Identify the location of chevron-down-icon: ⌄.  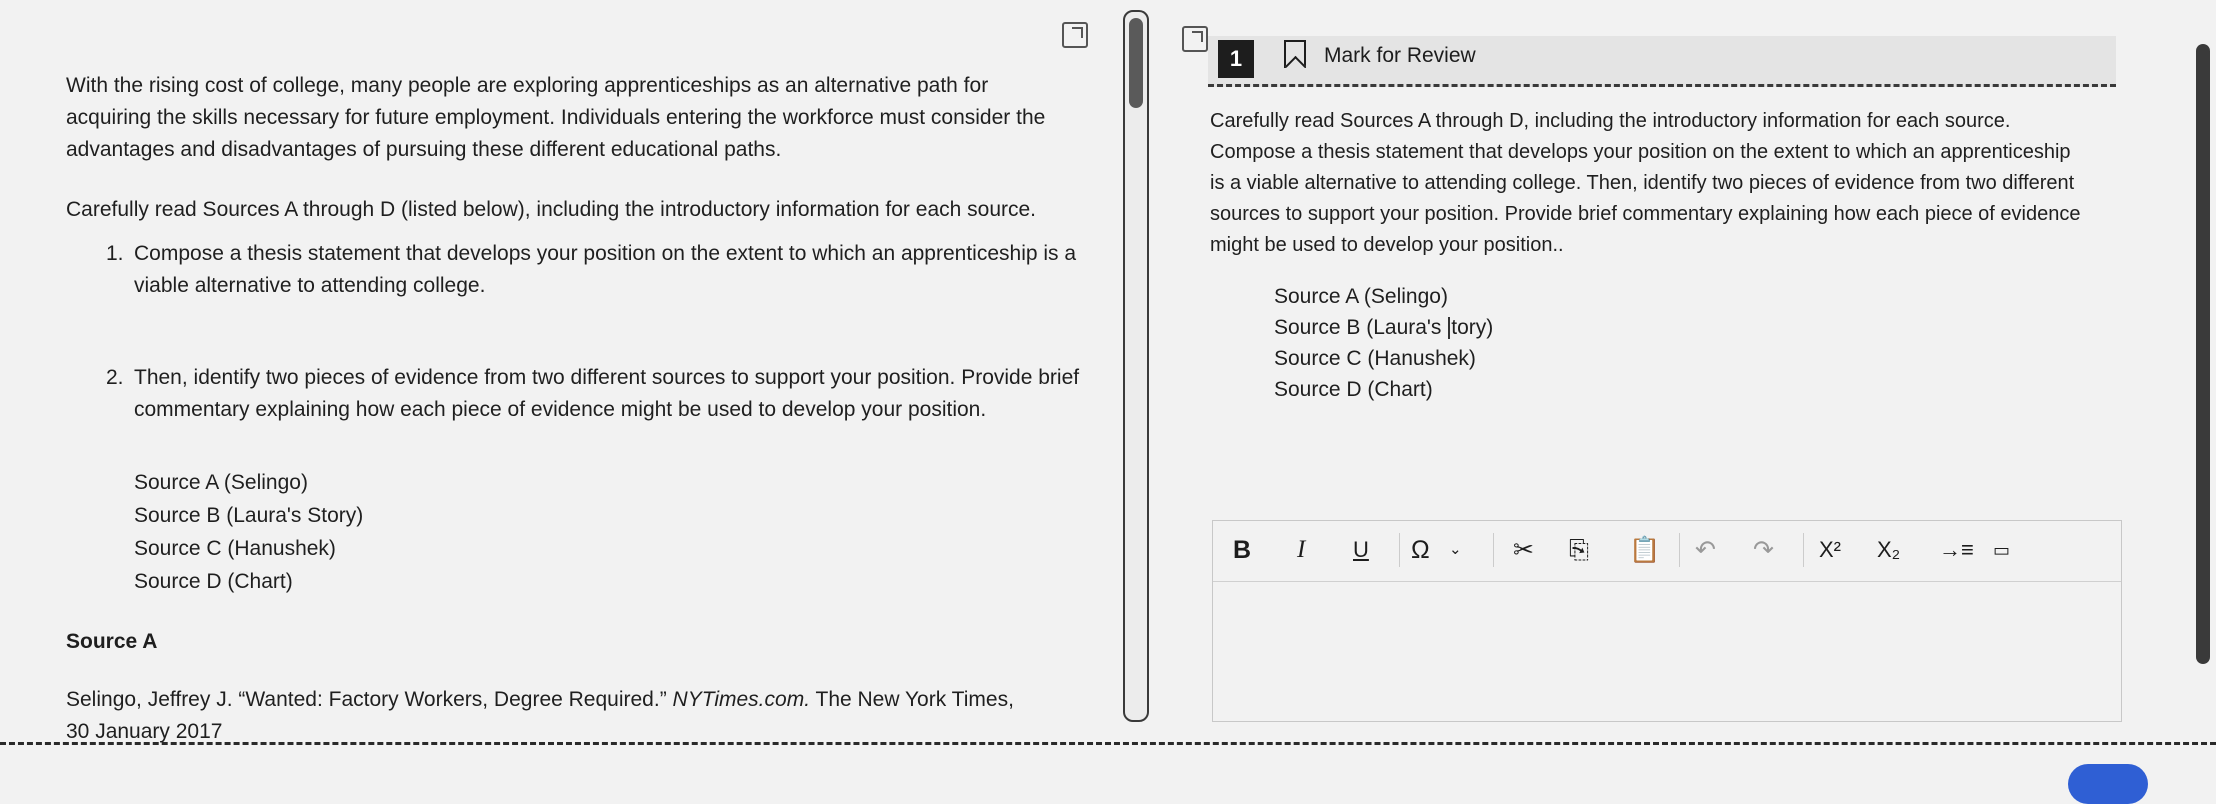
(1455, 550).